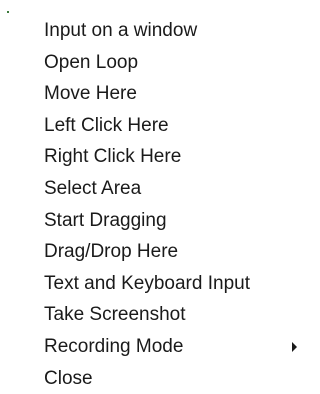  Describe the element at coordinates (91, 62) in the screenshot. I see `menu-item-label: Open Loop` at that location.